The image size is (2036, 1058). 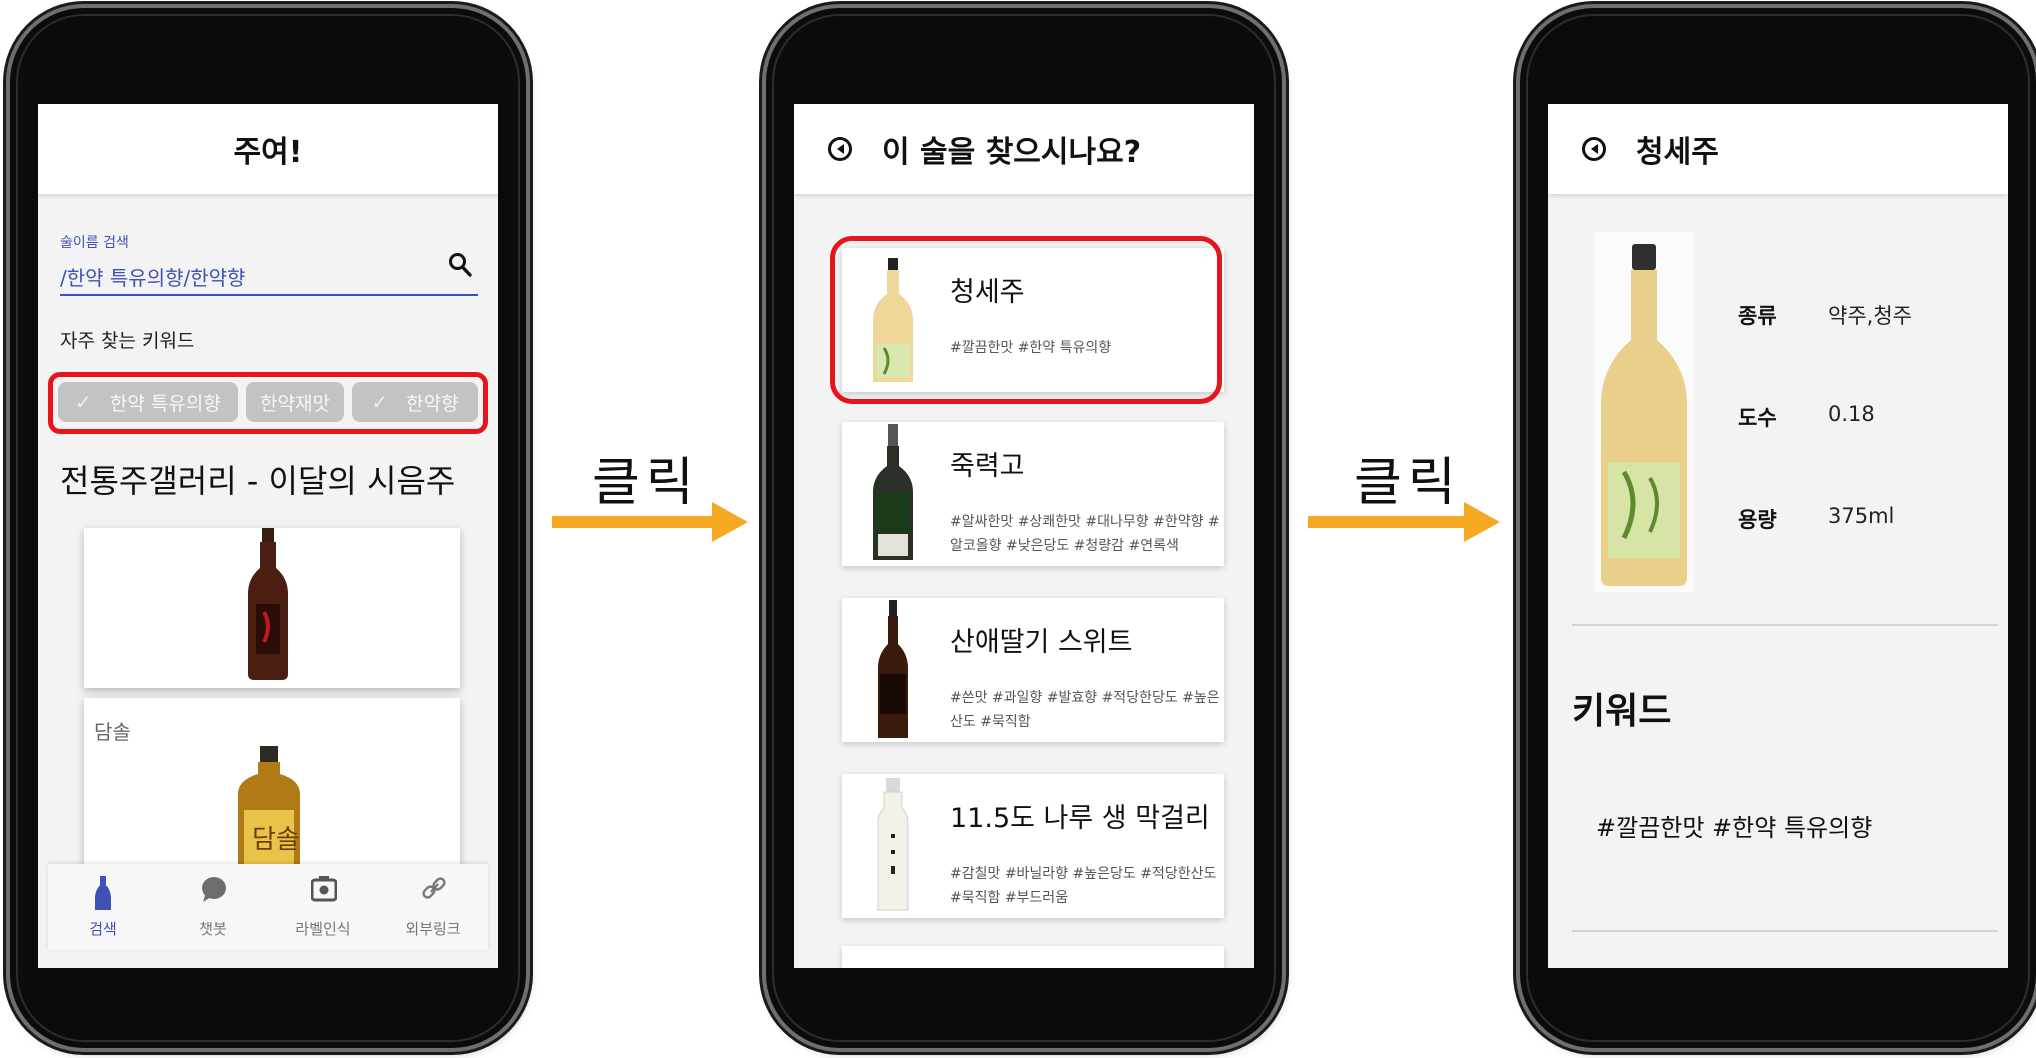 I want to click on keyword-list: #깔끔한맛 #한약 특유의향, so click(x=1734, y=828).